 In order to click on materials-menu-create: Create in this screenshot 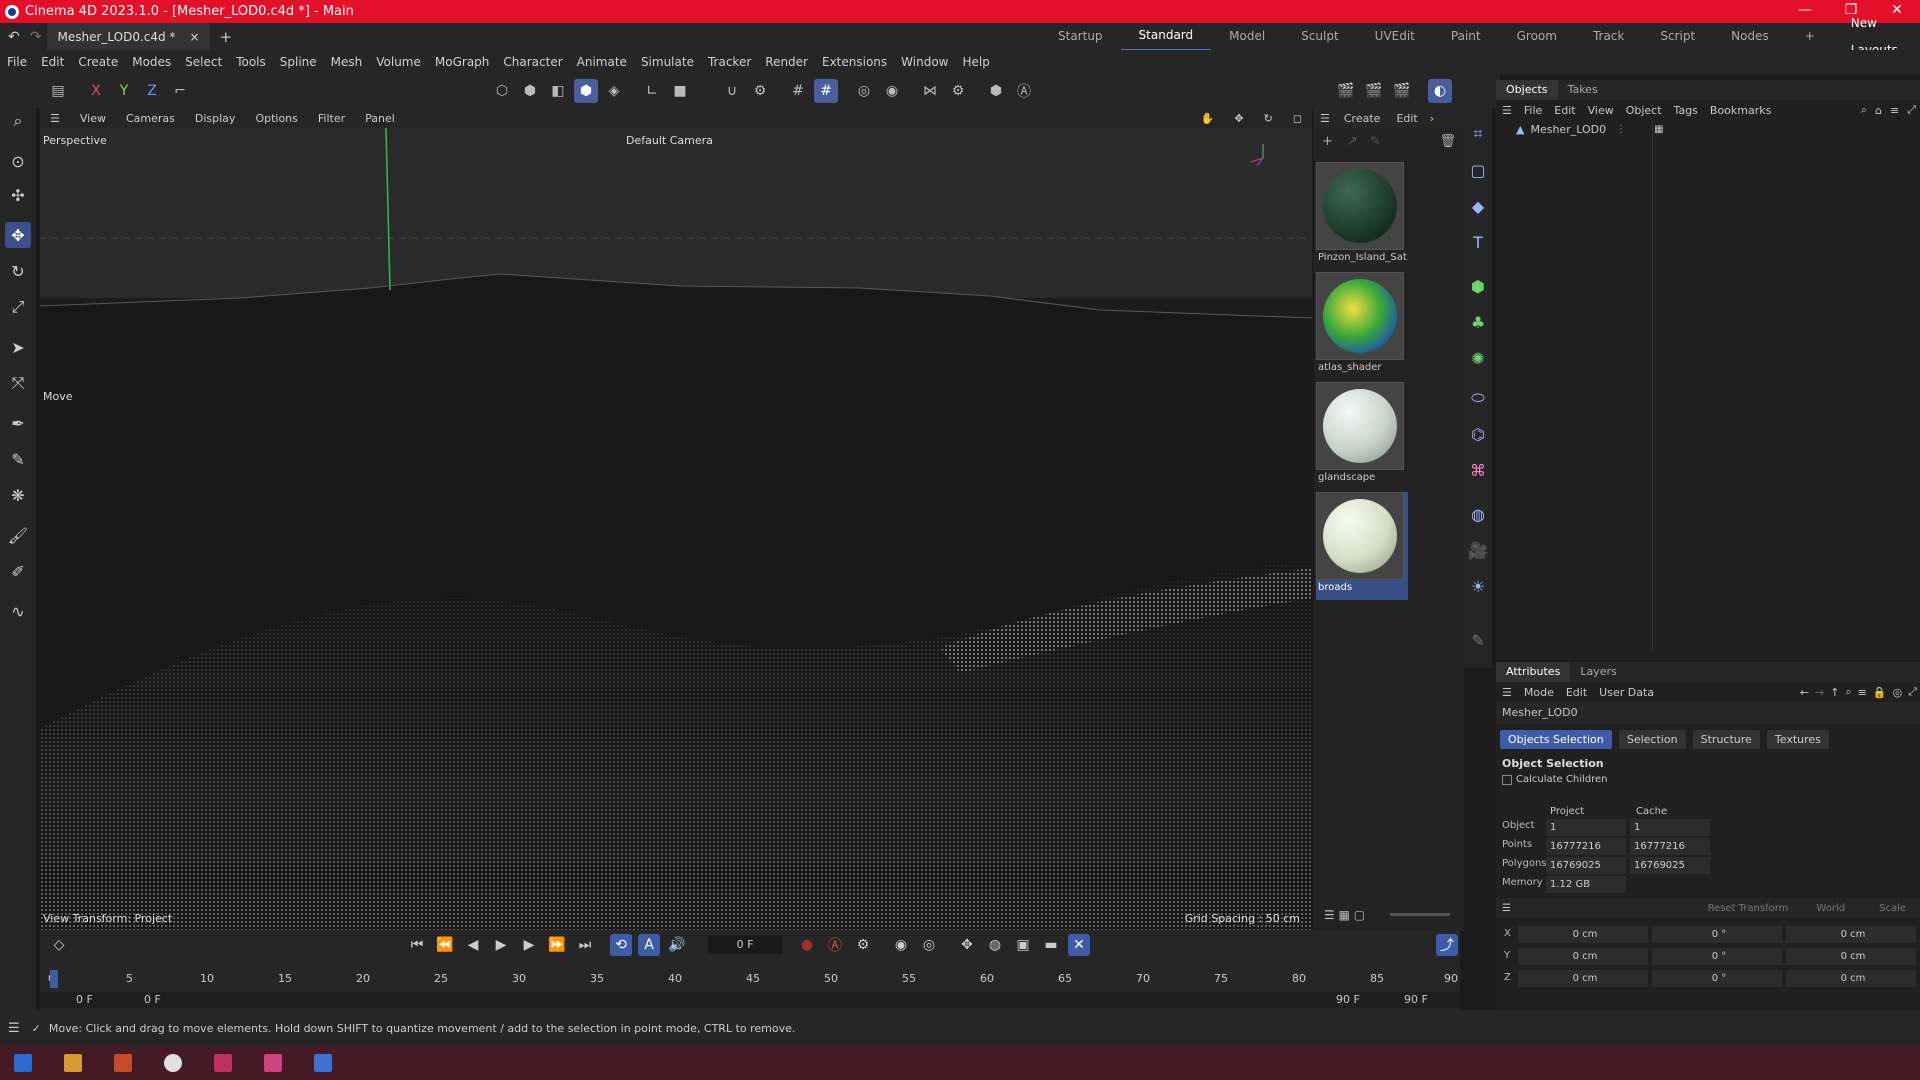, I will do `click(1362, 118)`.